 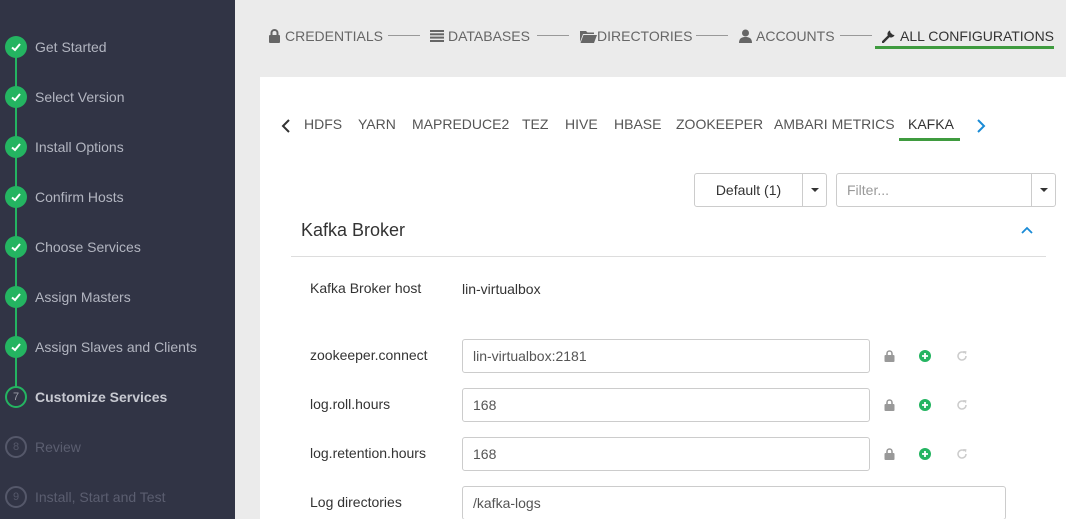 I want to click on tab-label: DATABASES, so click(x=489, y=36).